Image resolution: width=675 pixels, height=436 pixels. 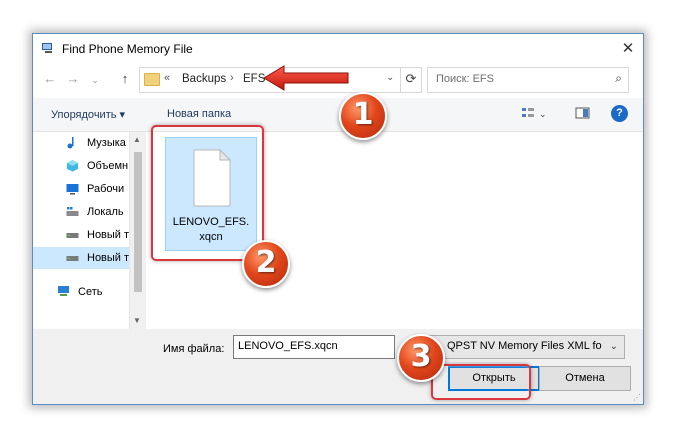 What do you see at coordinates (207, 193) in the screenshot?
I see `file-highlight` at bounding box center [207, 193].